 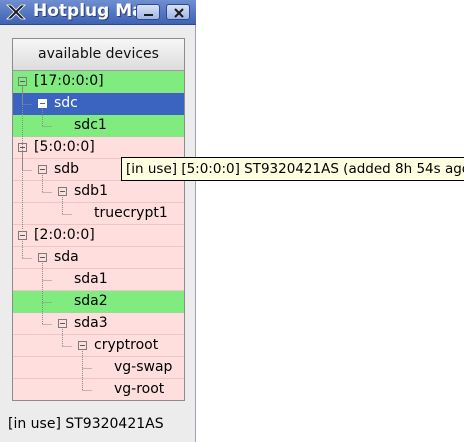 I want to click on tree-row: cryptroot, so click(x=98, y=346).